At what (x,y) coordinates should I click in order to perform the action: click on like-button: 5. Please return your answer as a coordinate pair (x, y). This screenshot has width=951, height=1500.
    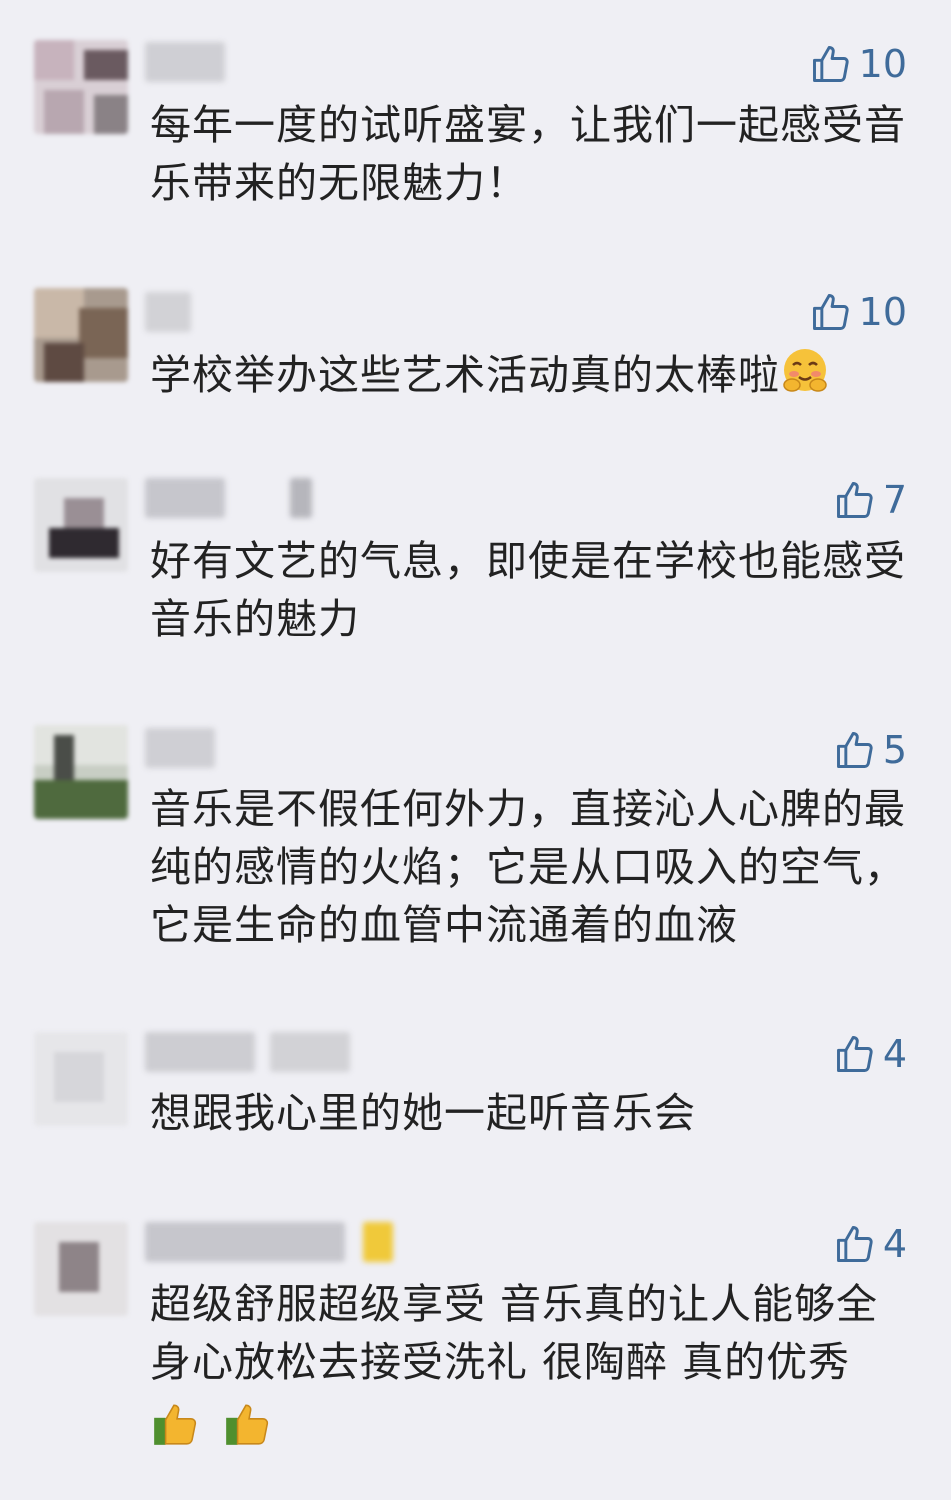
    Looking at the image, I should click on (870, 750).